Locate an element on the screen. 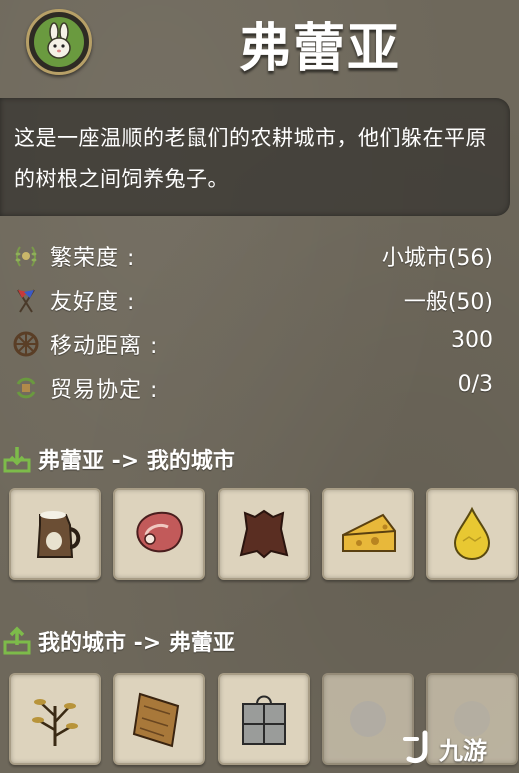 The width and height of the screenshot is (519, 773). export-section-header: 我的城市 -> 弗蕾亚 is located at coordinates (259, 640).